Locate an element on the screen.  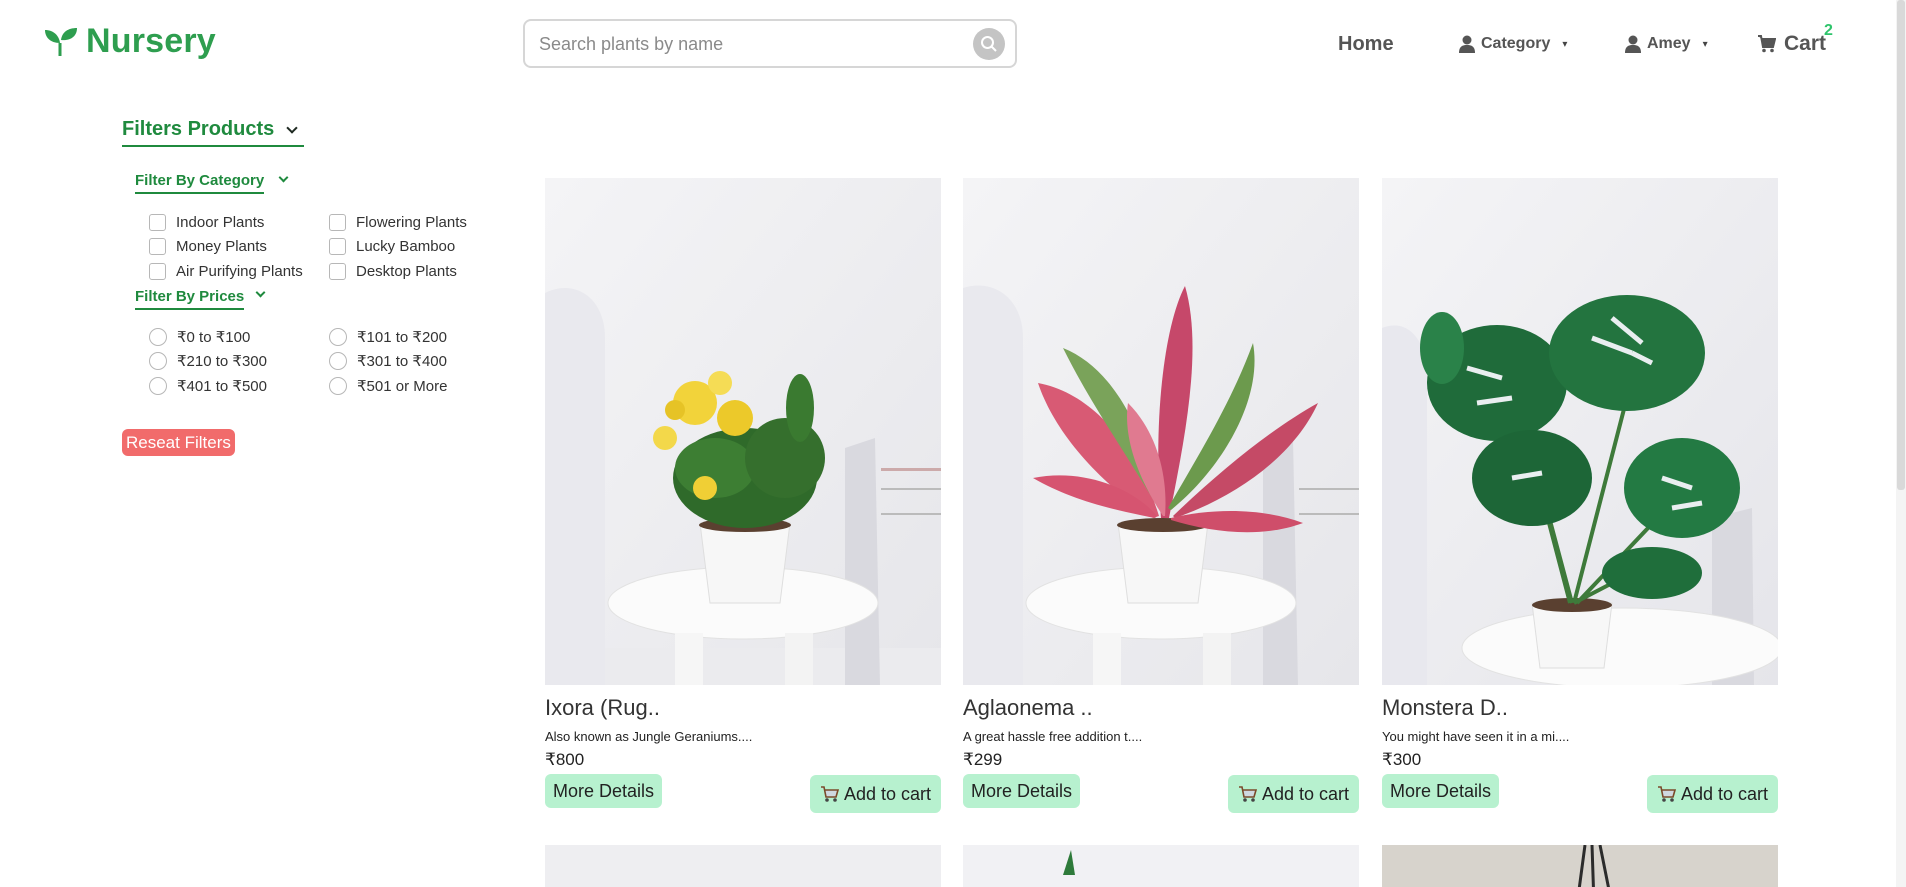
top-navbar: Nursery Home Category ▾ Amey ▾ is located at coordinates (953, 45).